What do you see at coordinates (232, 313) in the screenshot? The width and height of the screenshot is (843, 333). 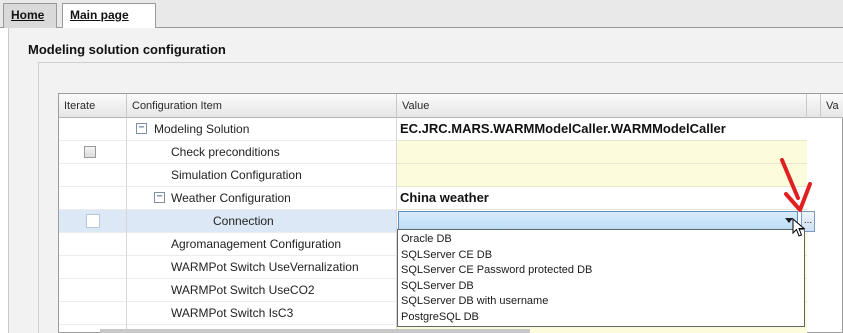 I see `config-item-label: WARMPot Switch IsC3` at bounding box center [232, 313].